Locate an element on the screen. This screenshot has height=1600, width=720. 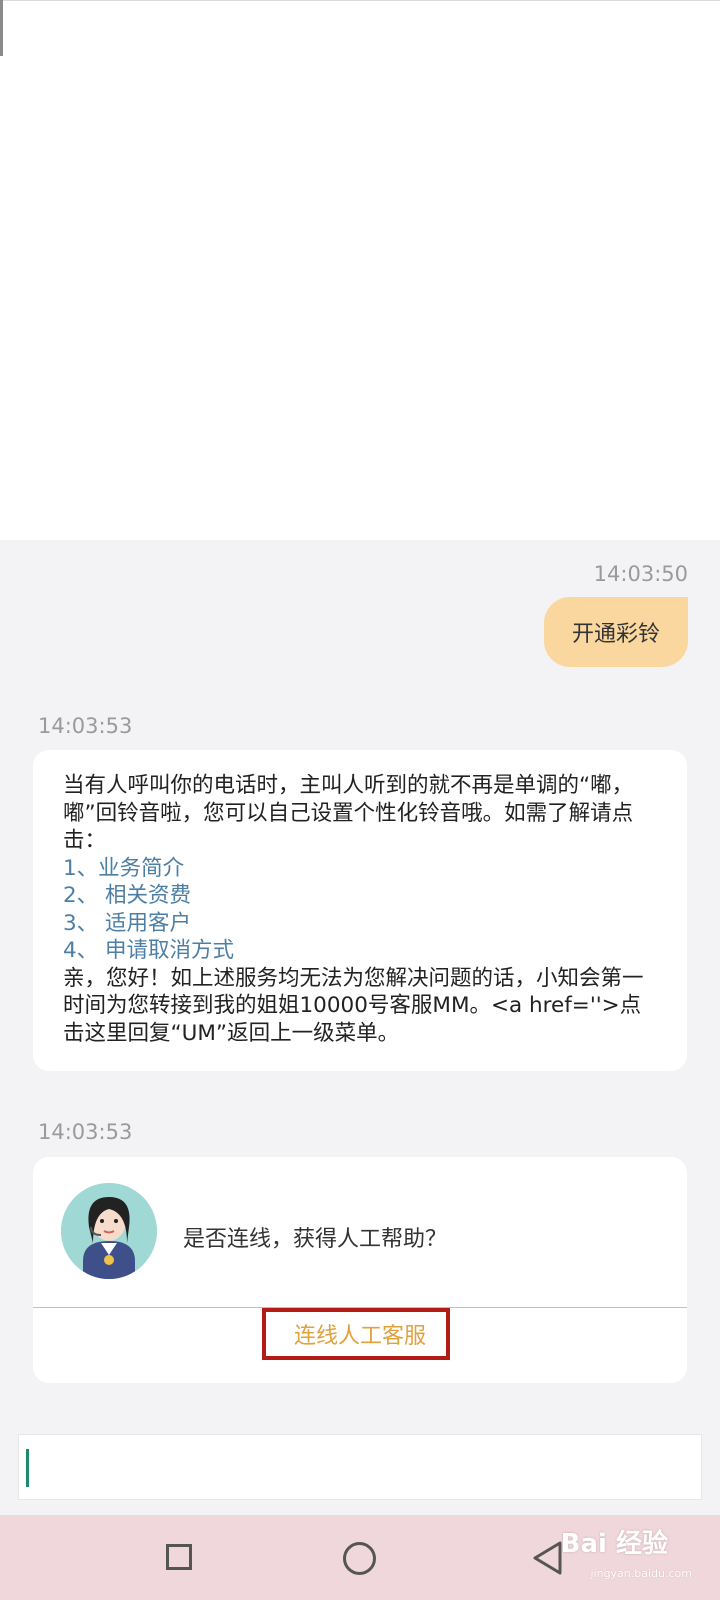
card-question-text: 是否连线，获得人工帮助？ is located at coordinates (315, 1239).